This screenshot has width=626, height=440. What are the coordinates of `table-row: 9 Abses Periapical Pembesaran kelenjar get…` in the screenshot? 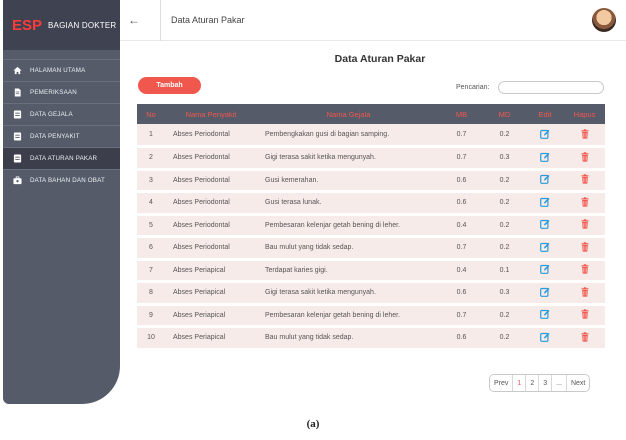 It's located at (371, 316).